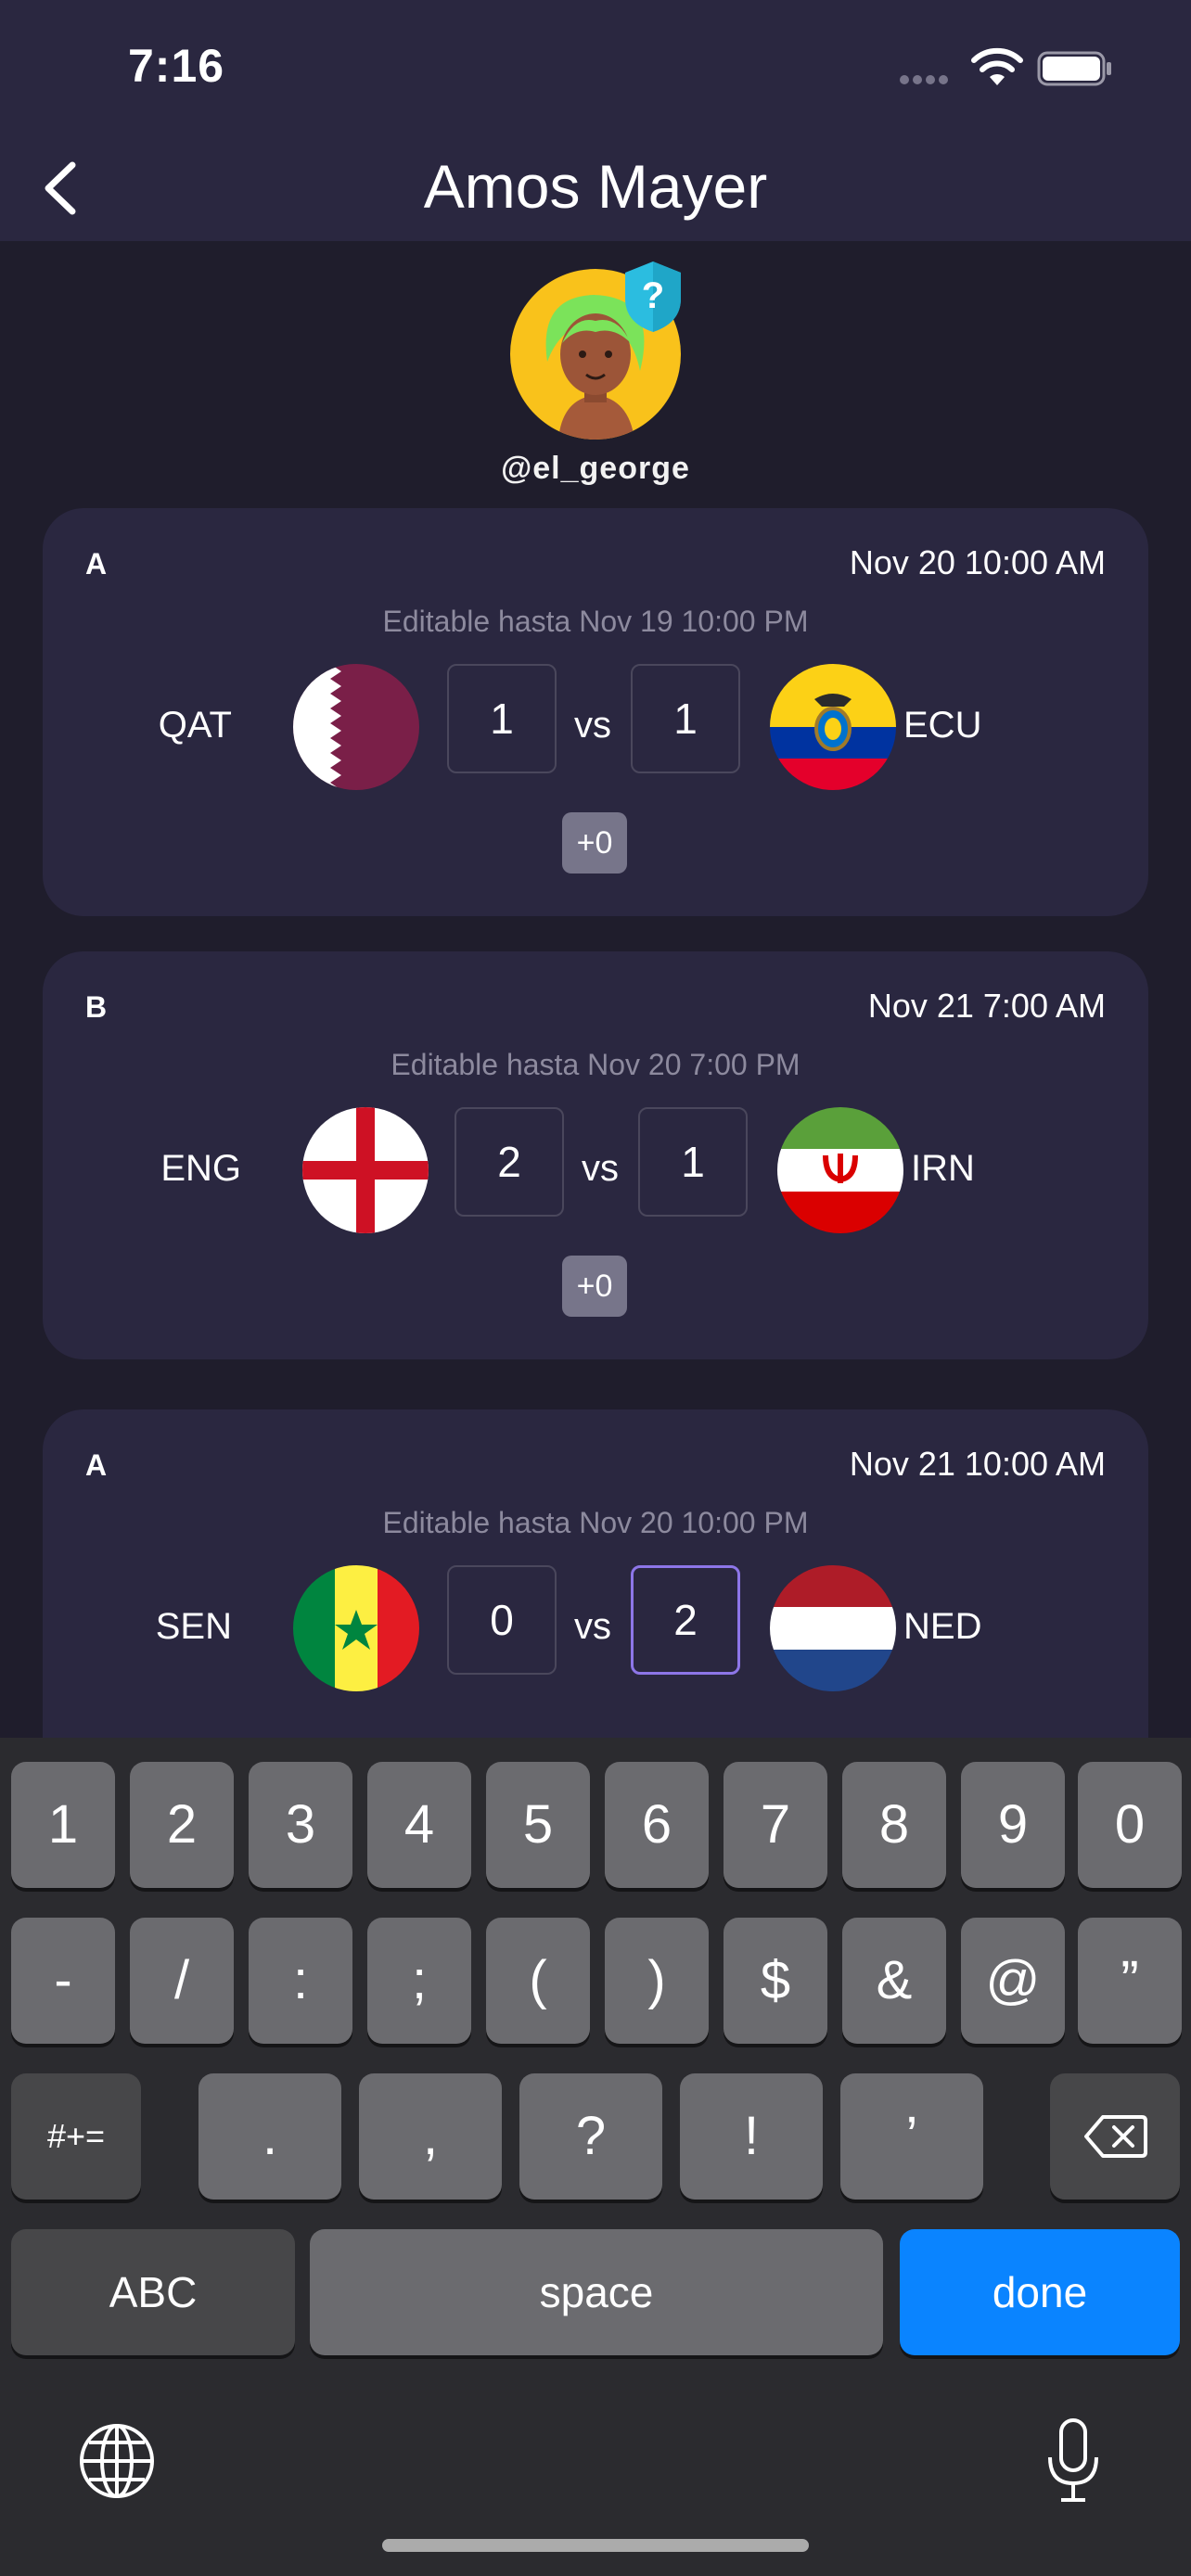  Describe the element at coordinates (595, 1522) in the screenshot. I see `editable-until: Editable hasta Nov 20 10:00 PM` at that location.